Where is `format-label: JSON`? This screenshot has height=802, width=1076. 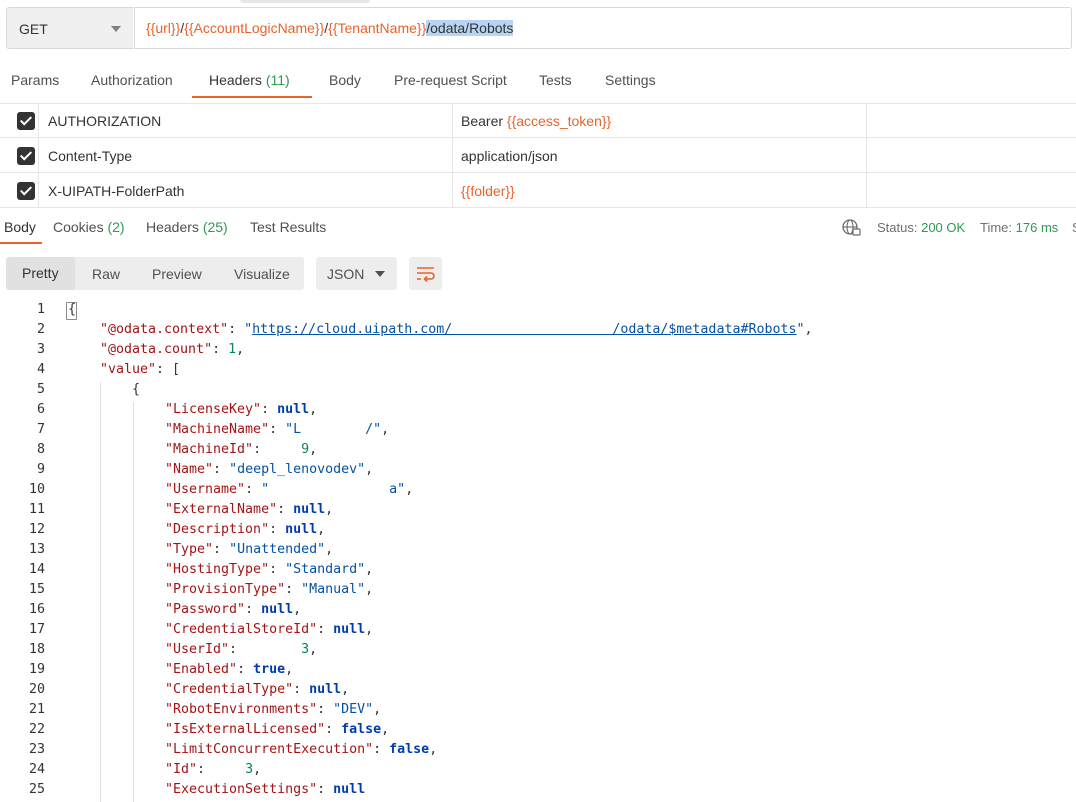 format-label: JSON is located at coordinates (346, 274).